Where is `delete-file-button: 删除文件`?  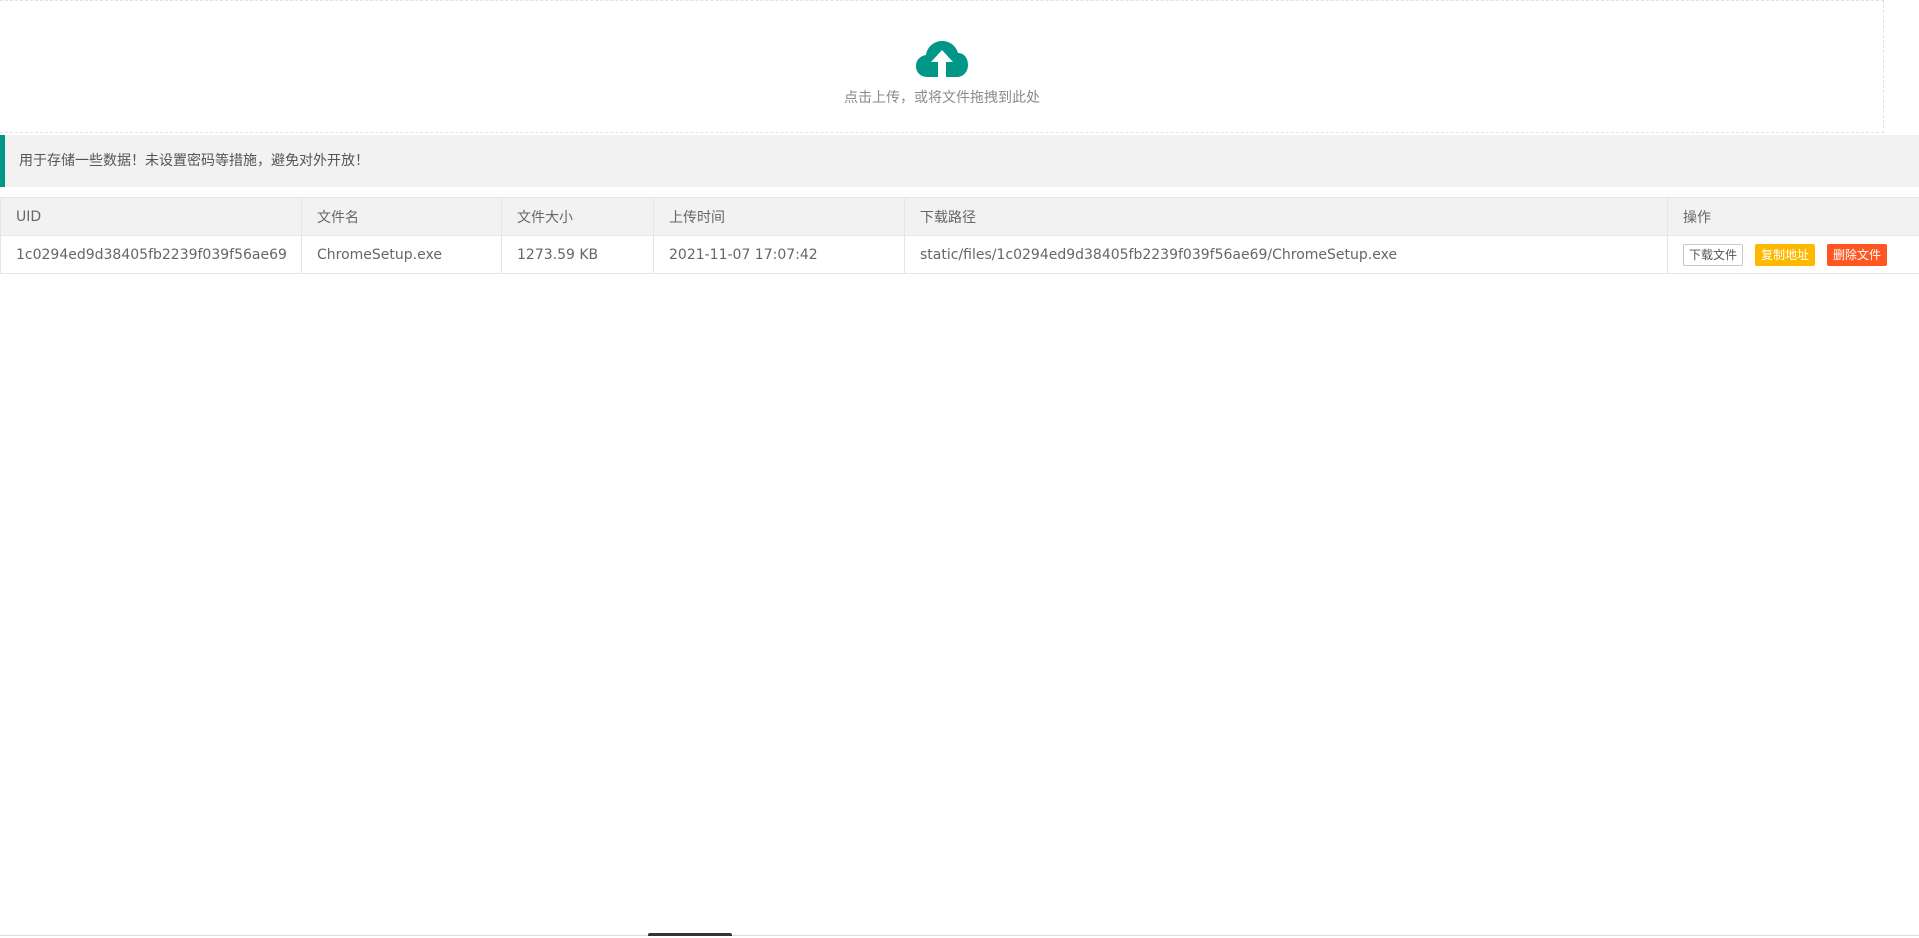 delete-file-button: 删除文件 is located at coordinates (1857, 254).